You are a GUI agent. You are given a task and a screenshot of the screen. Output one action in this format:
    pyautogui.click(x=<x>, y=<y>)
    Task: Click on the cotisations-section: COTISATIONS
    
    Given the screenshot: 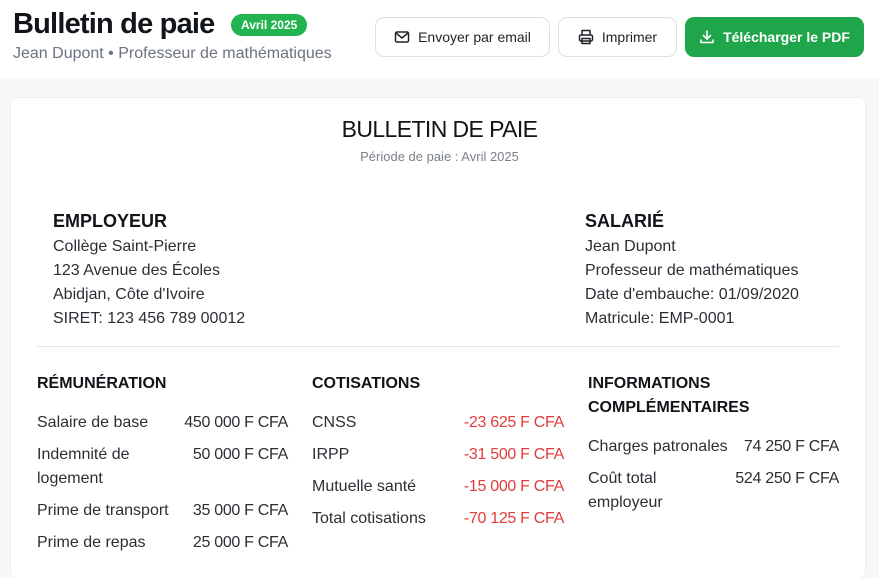 What is the action you would take?
    pyautogui.click(x=438, y=384)
    